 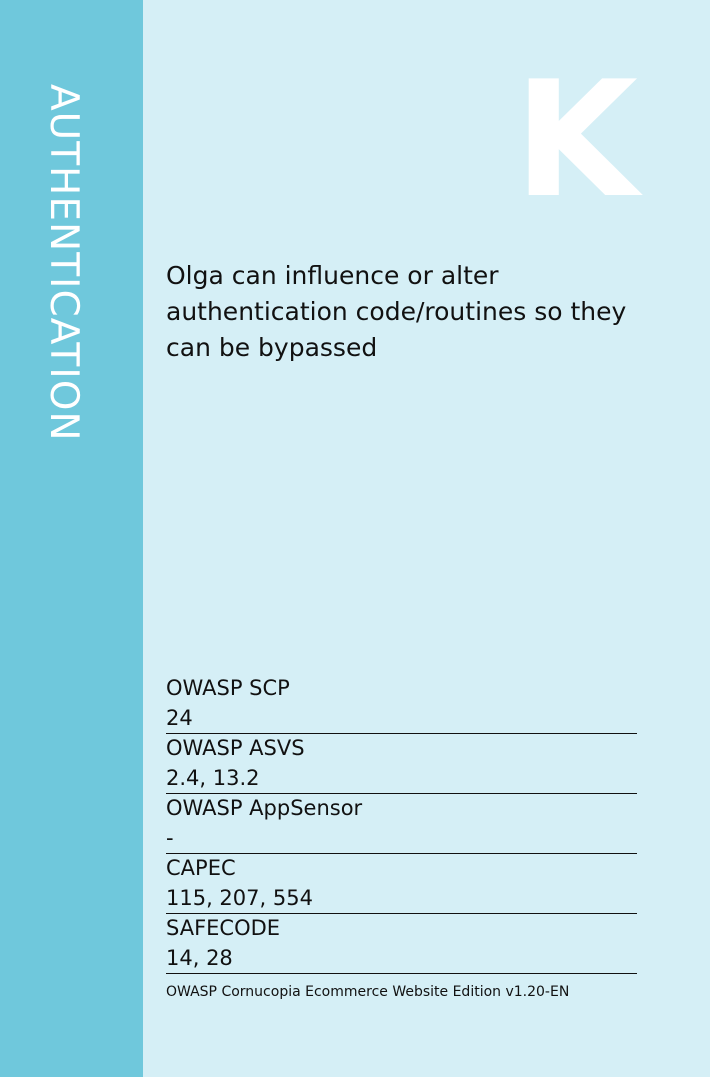 I want to click on reference-owasp-scp: OWASP SCP 24, so click(x=401, y=704).